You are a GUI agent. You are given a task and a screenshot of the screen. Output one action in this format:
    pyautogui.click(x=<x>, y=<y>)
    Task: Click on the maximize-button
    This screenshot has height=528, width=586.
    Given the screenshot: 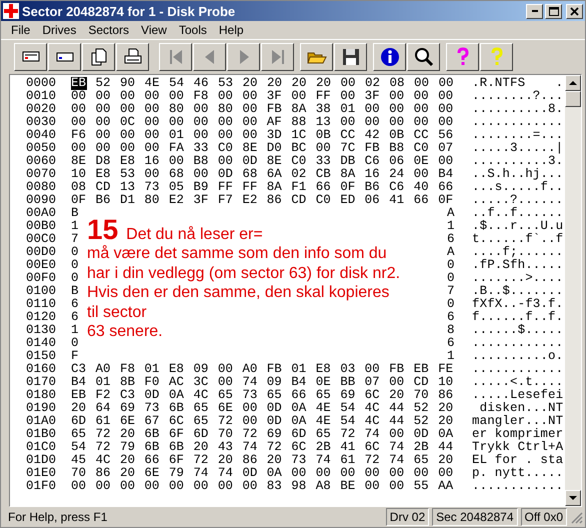 What is the action you would take?
    pyautogui.click(x=553, y=11)
    